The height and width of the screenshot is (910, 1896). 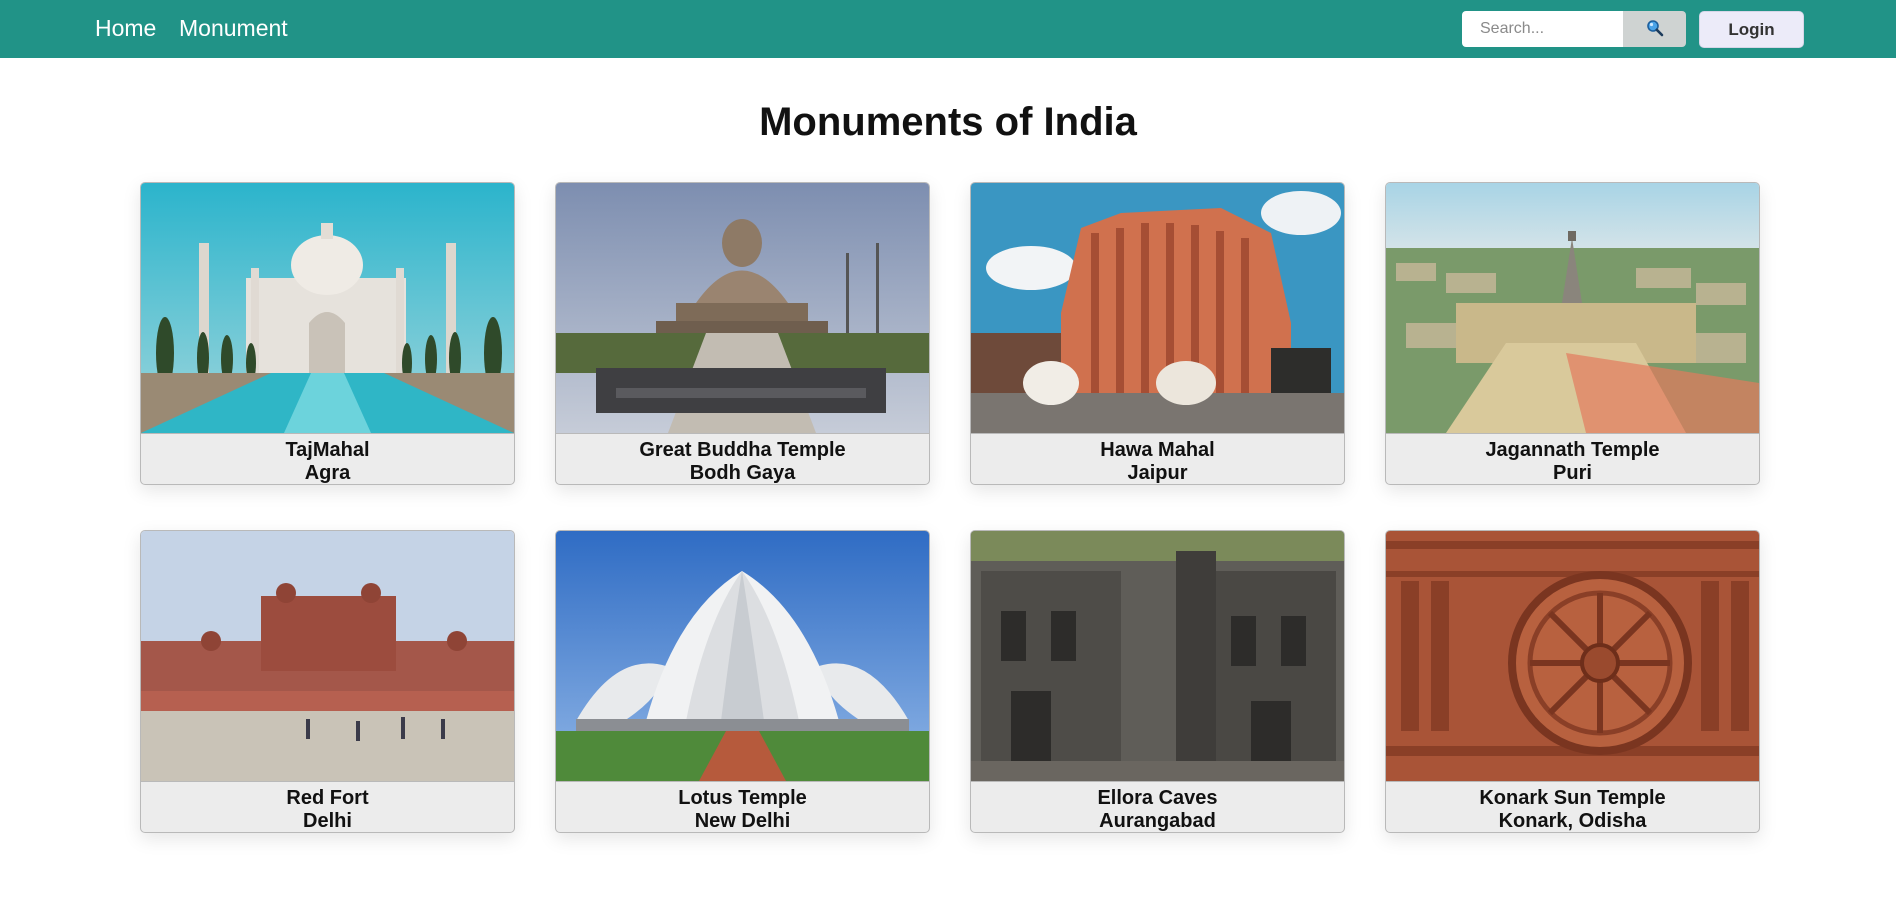 I want to click on card-caption: Lotus Temple New Delhi, so click(x=742, y=806).